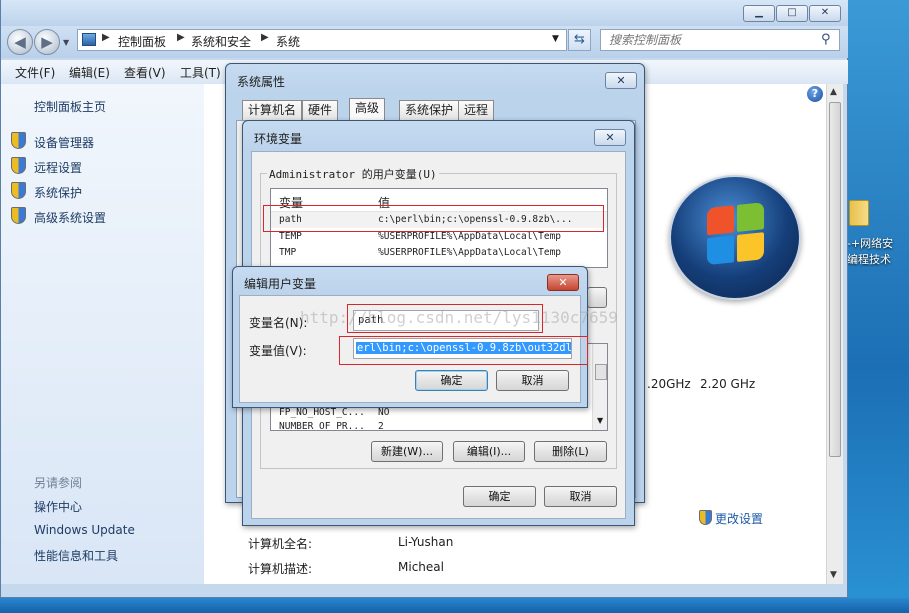 This screenshot has height=613, width=909. What do you see at coordinates (76, 555) in the screenshot?
I see `sidebar-item-performance: 性能信息和工具` at bounding box center [76, 555].